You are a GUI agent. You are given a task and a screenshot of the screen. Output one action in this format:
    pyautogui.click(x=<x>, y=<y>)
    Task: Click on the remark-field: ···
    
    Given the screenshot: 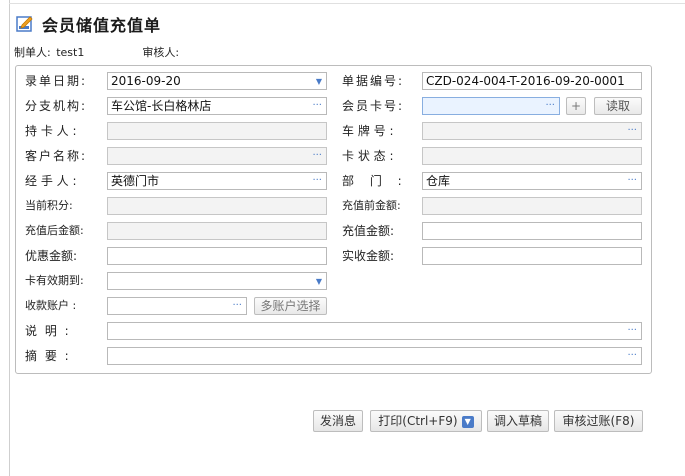 What is the action you would take?
    pyautogui.click(x=374, y=331)
    